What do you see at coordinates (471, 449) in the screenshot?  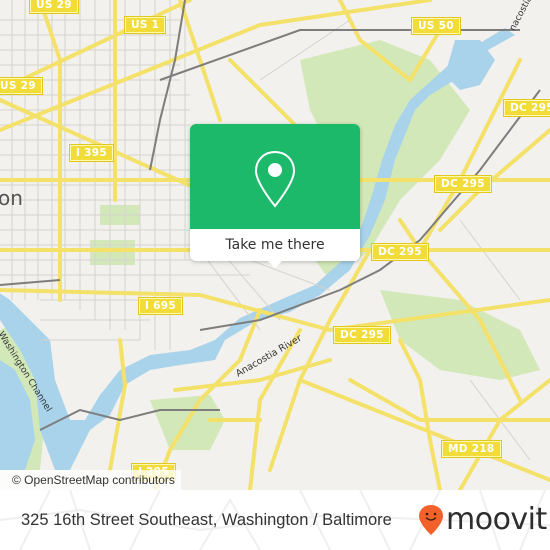 I see `road-shield-md218: MD 218` at bounding box center [471, 449].